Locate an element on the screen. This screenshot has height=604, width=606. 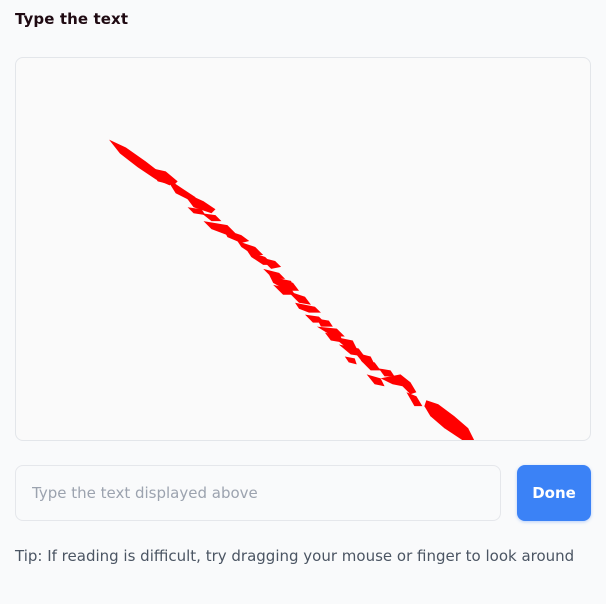
page-title: Type the text is located at coordinates (72, 19).